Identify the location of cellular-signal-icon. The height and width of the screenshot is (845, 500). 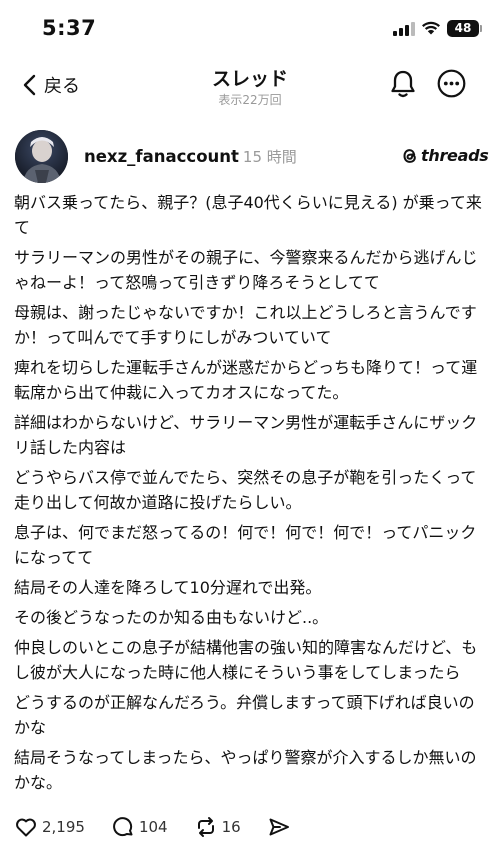
(404, 29).